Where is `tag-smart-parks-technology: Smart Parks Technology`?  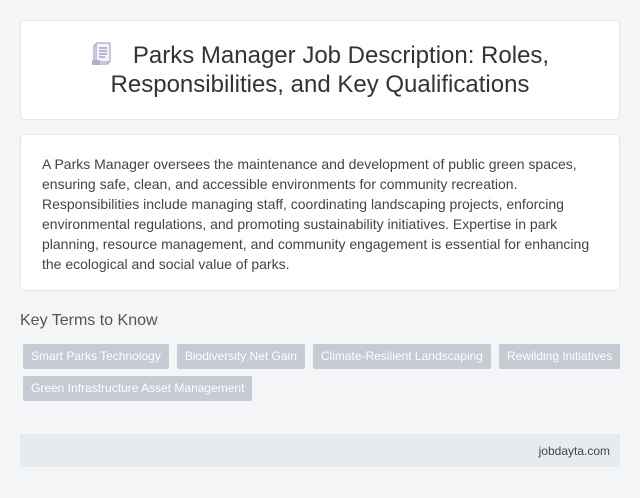 tag-smart-parks-technology: Smart Parks Technology is located at coordinates (96, 356).